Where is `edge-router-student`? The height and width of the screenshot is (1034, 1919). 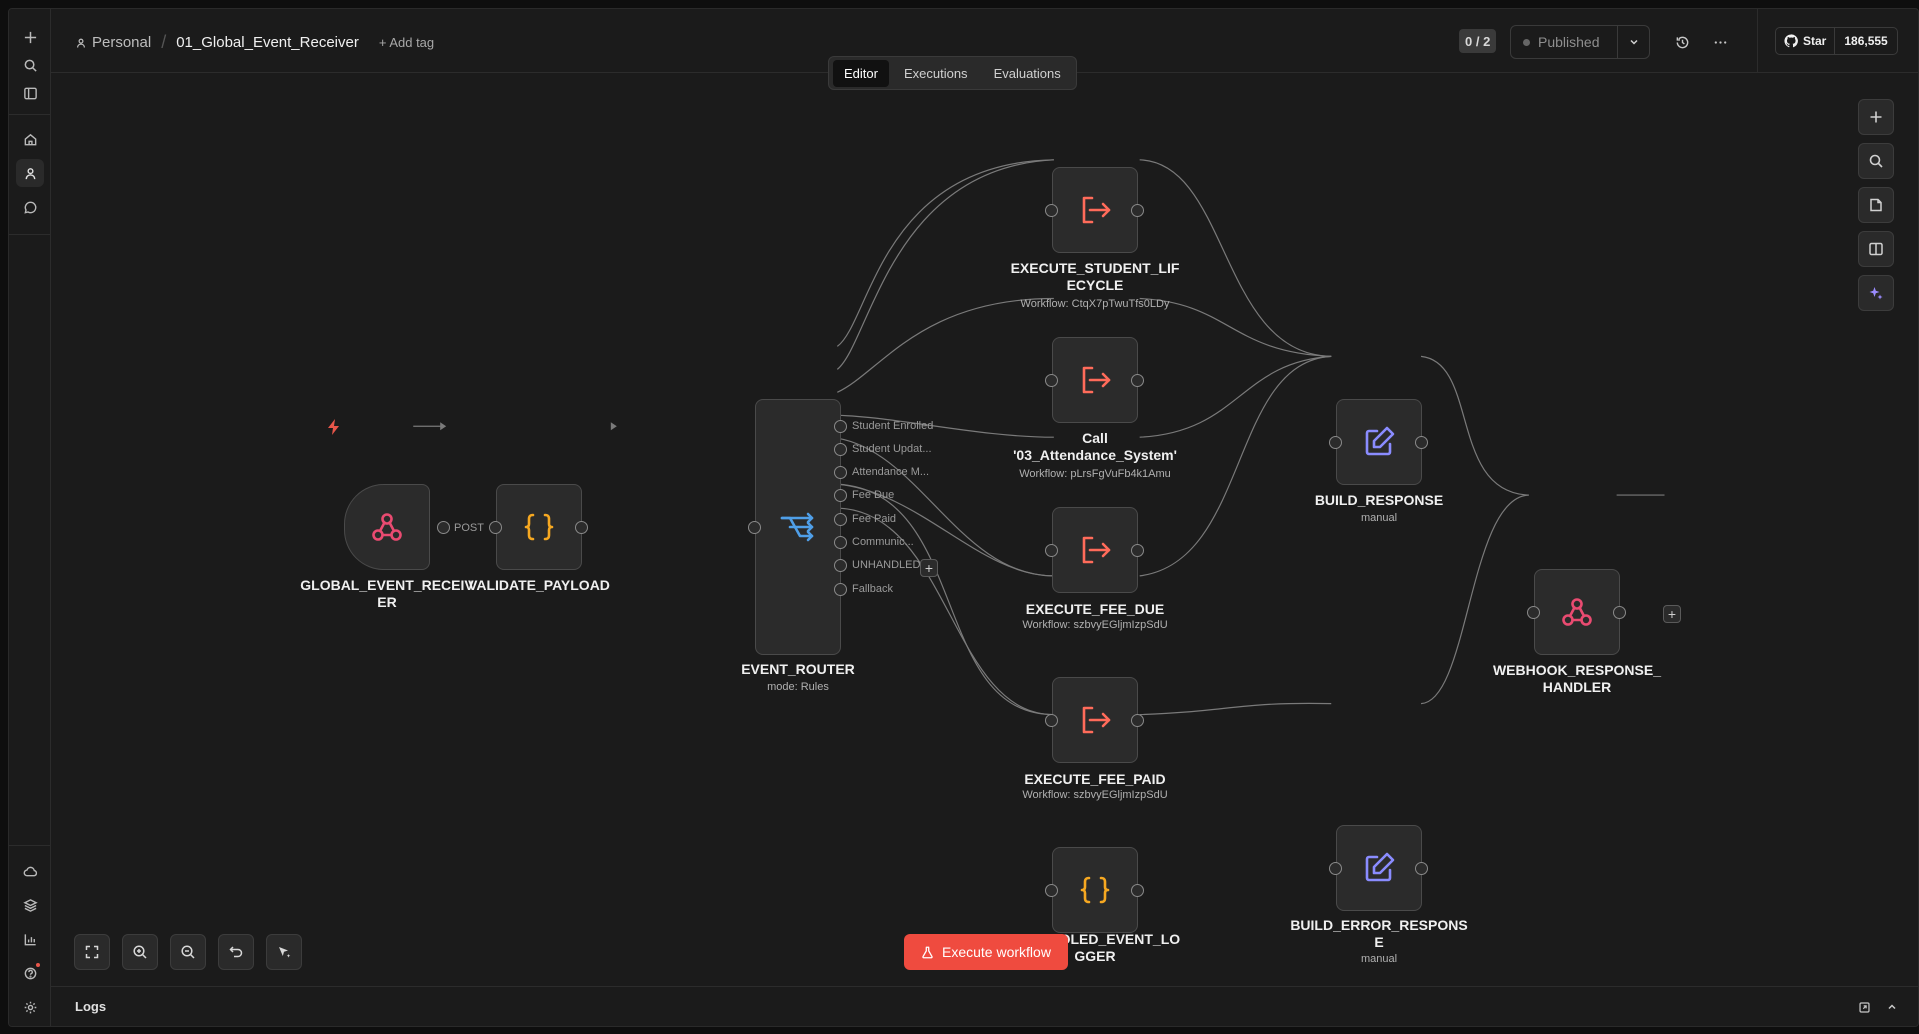
edge-router-student is located at coordinates (945, 253).